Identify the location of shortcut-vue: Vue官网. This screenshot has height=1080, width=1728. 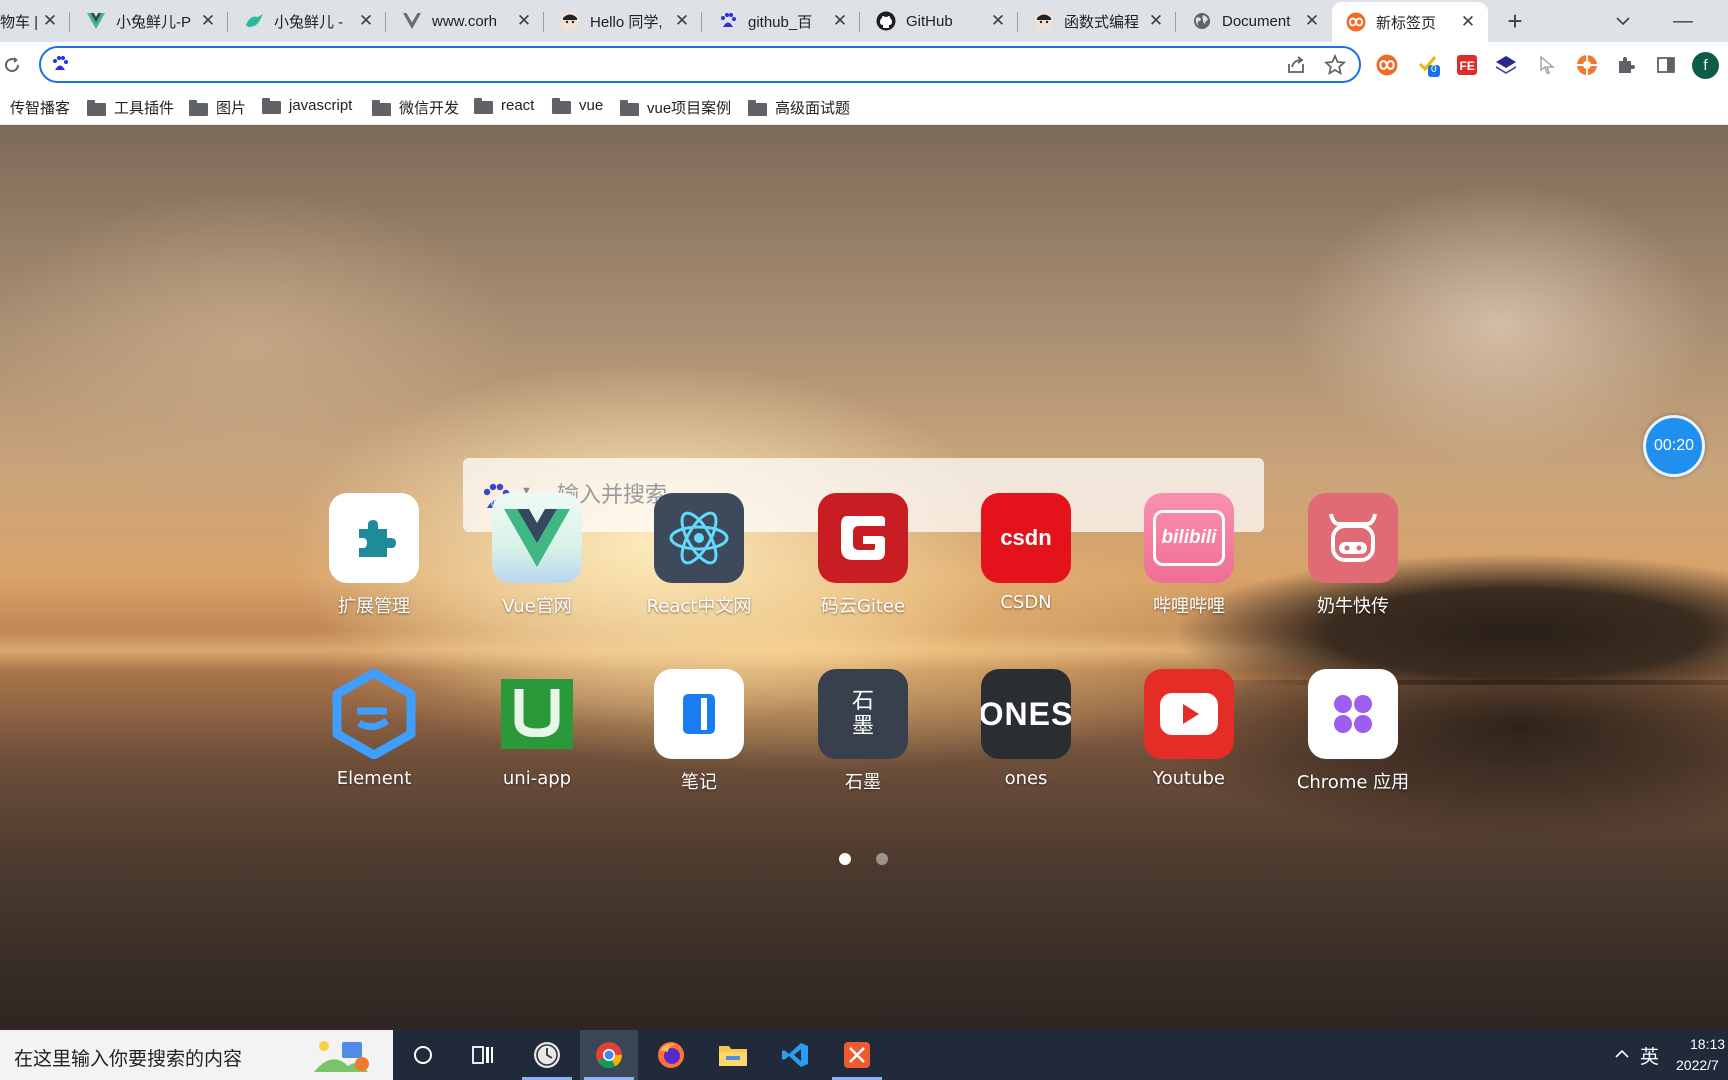
(537, 555).